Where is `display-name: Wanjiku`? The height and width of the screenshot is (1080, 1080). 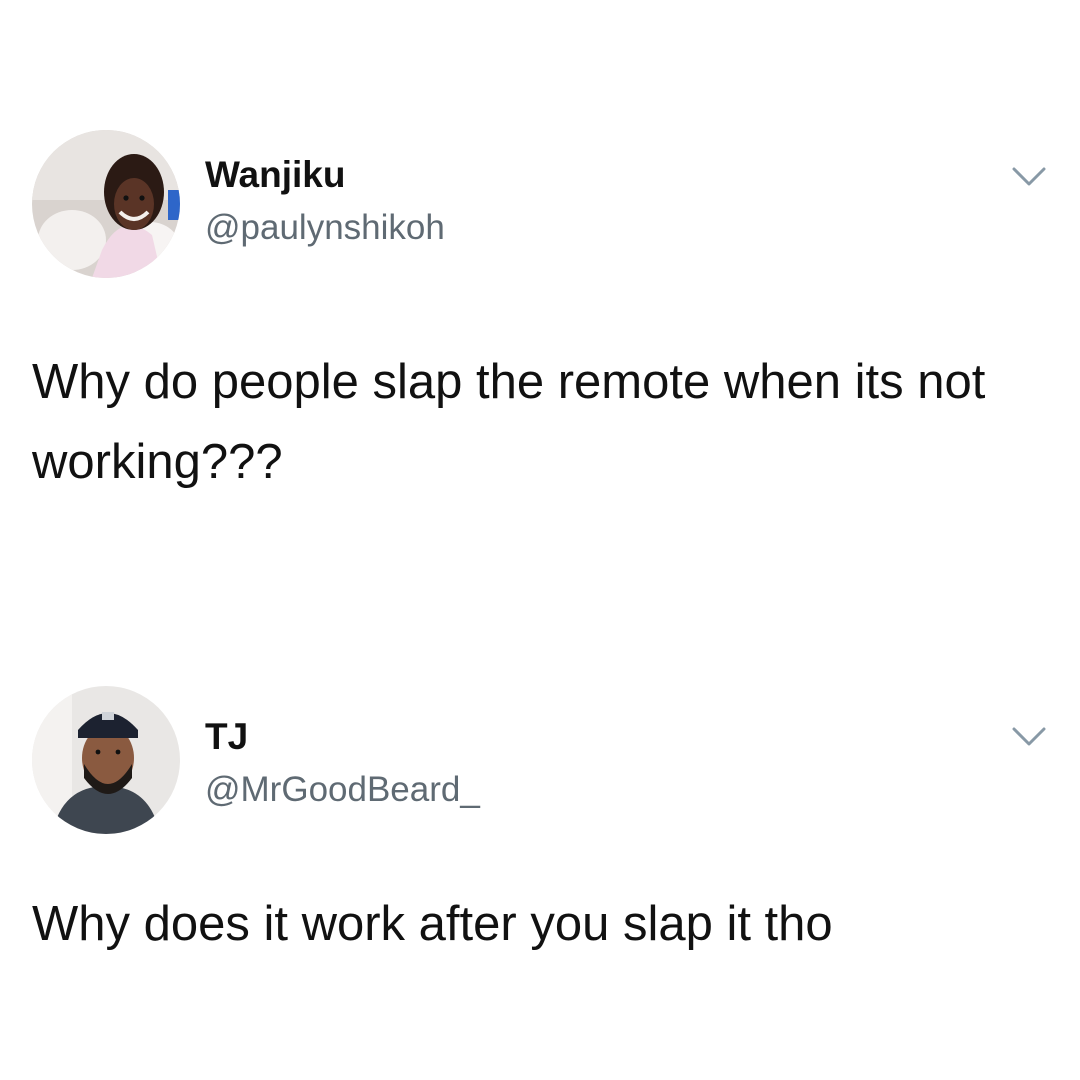
display-name: Wanjiku is located at coordinates (275, 175).